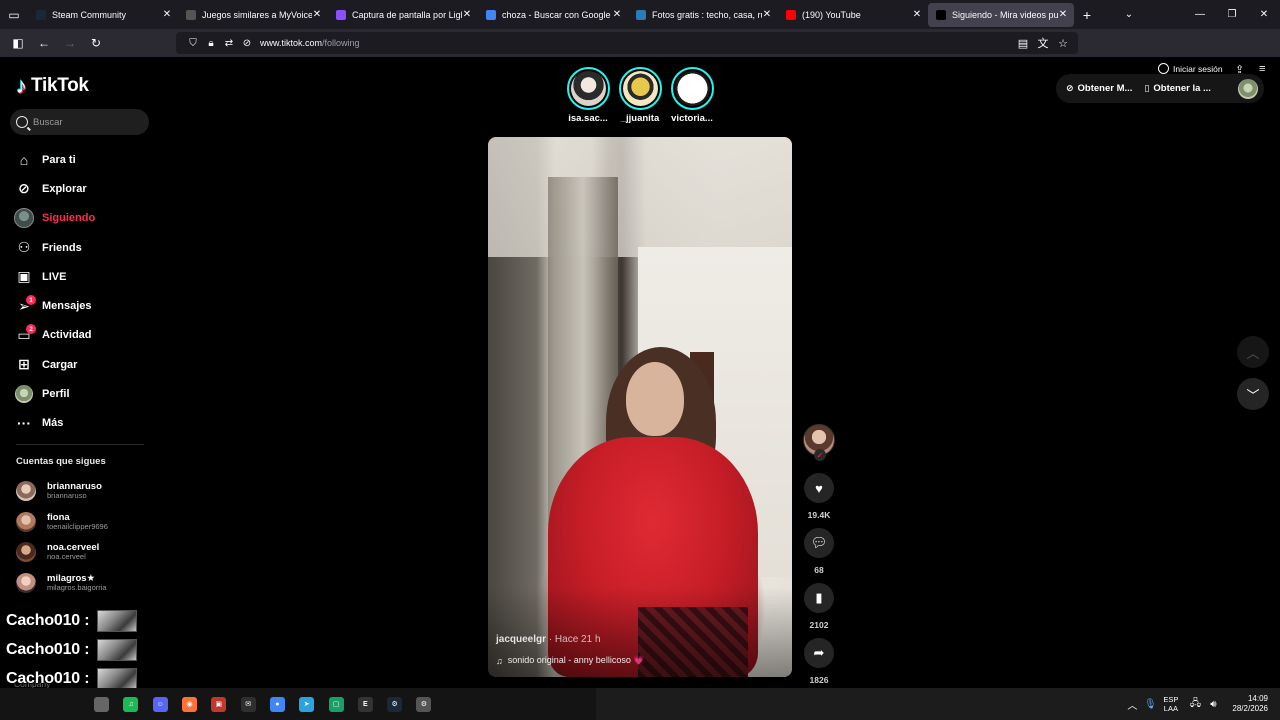  What do you see at coordinates (1264, 14) in the screenshot?
I see `close-window-button: ✕` at bounding box center [1264, 14].